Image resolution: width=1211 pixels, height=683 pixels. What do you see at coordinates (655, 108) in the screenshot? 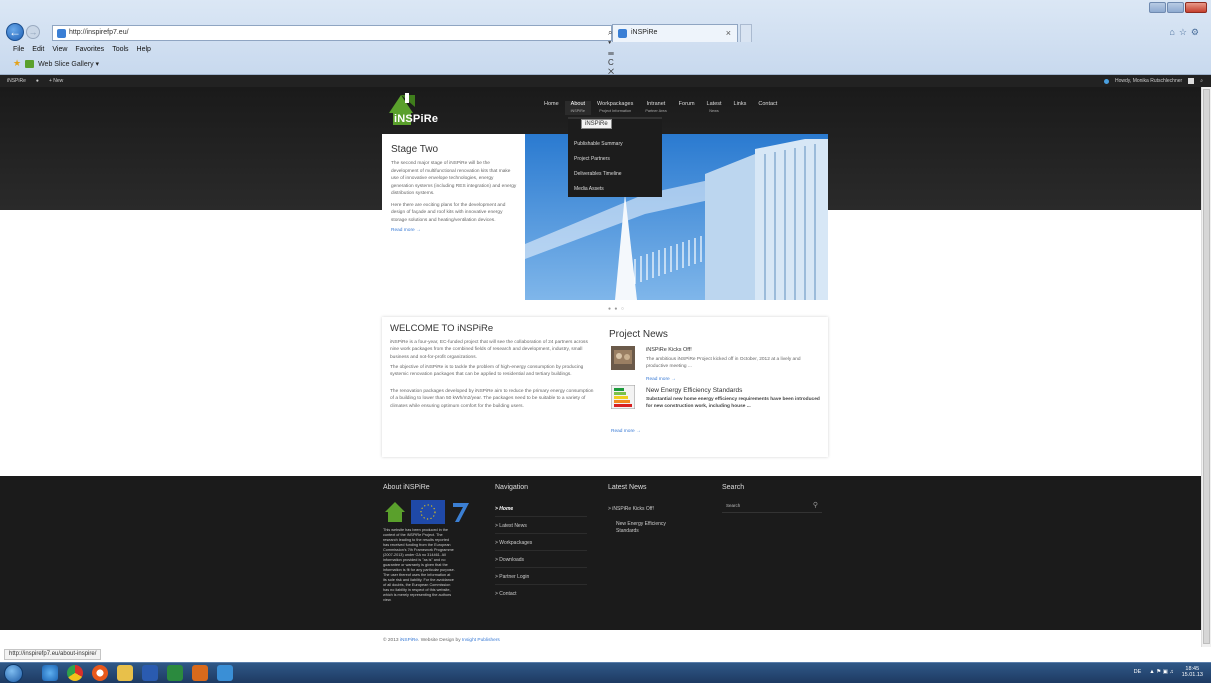
I see `nav-intranet: Intranet Partner Area` at bounding box center [655, 108].